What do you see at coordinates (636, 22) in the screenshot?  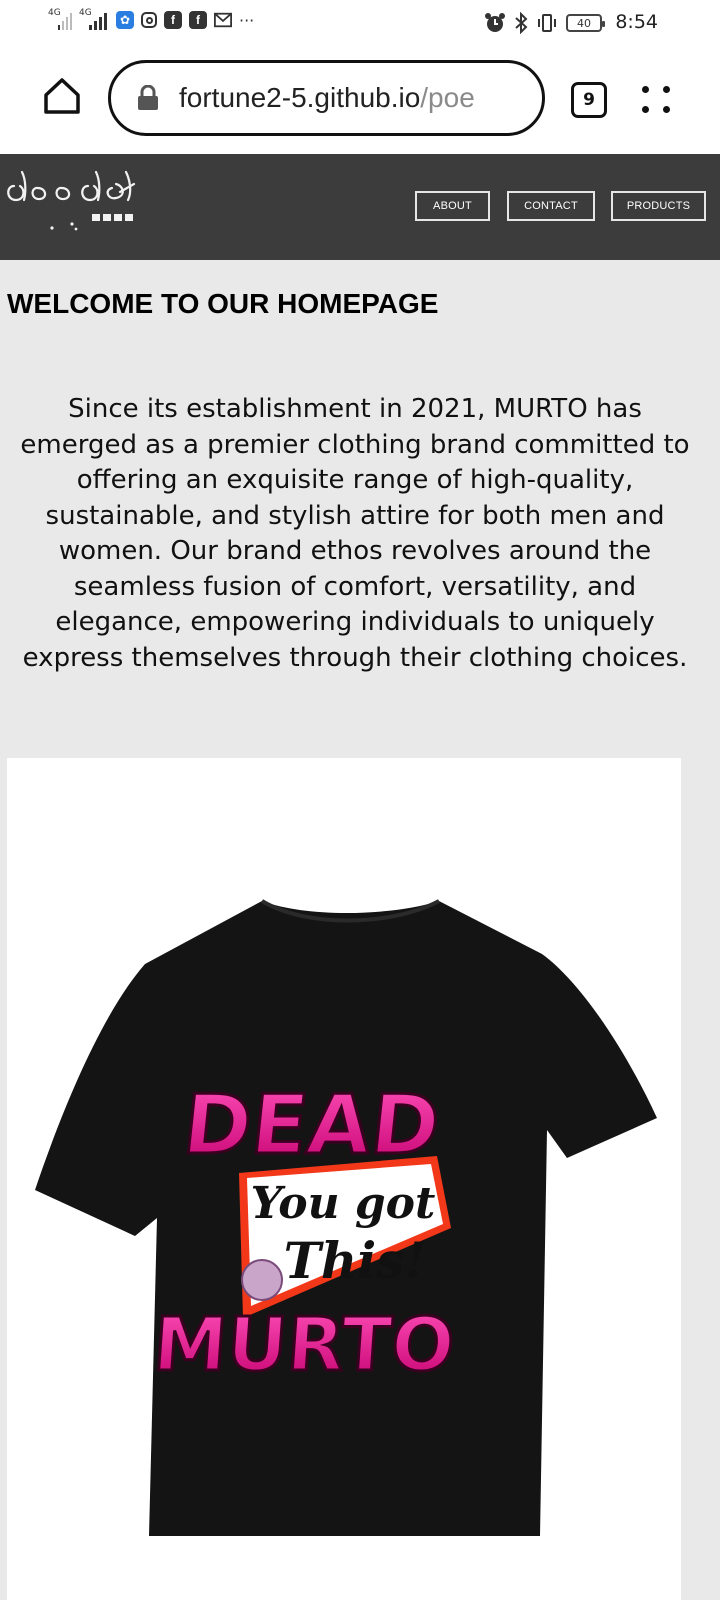 I see `clock: 8:54` at bounding box center [636, 22].